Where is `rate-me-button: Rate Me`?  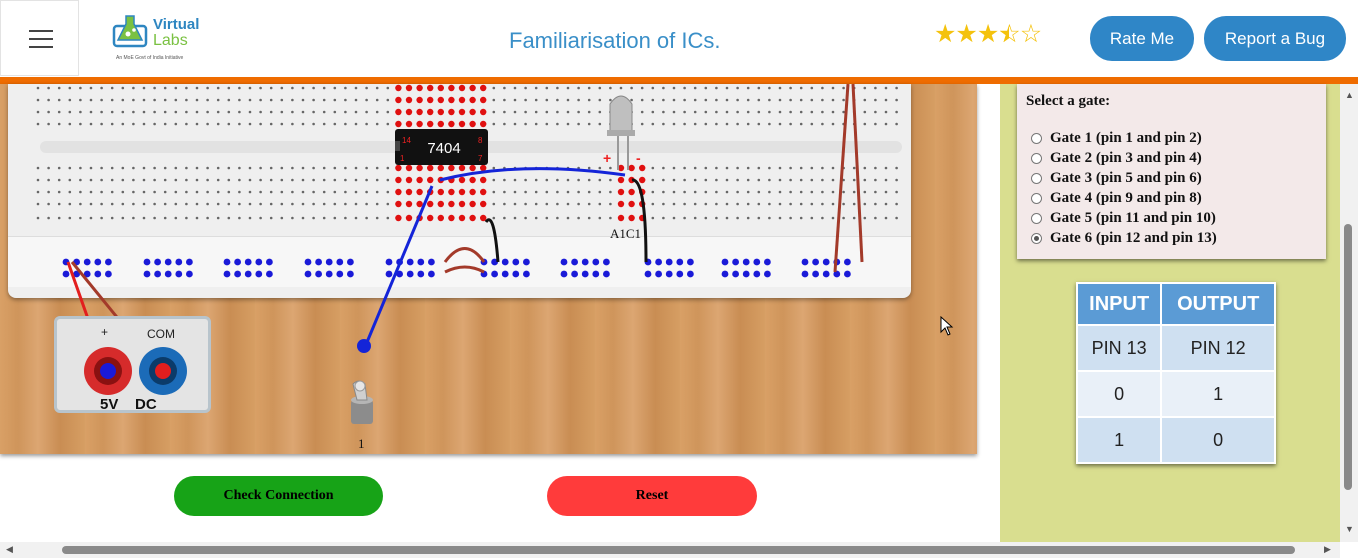
rate-me-button: Rate Me is located at coordinates (1142, 38).